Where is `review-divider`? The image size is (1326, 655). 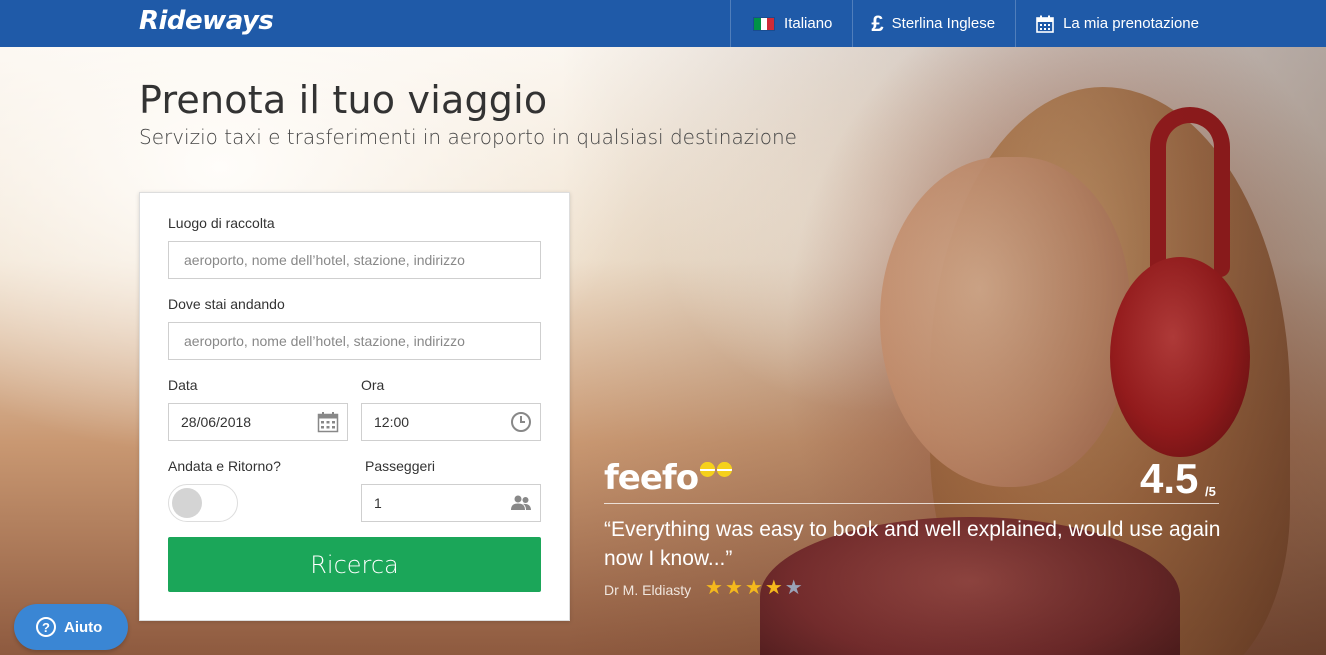 review-divider is located at coordinates (911, 503).